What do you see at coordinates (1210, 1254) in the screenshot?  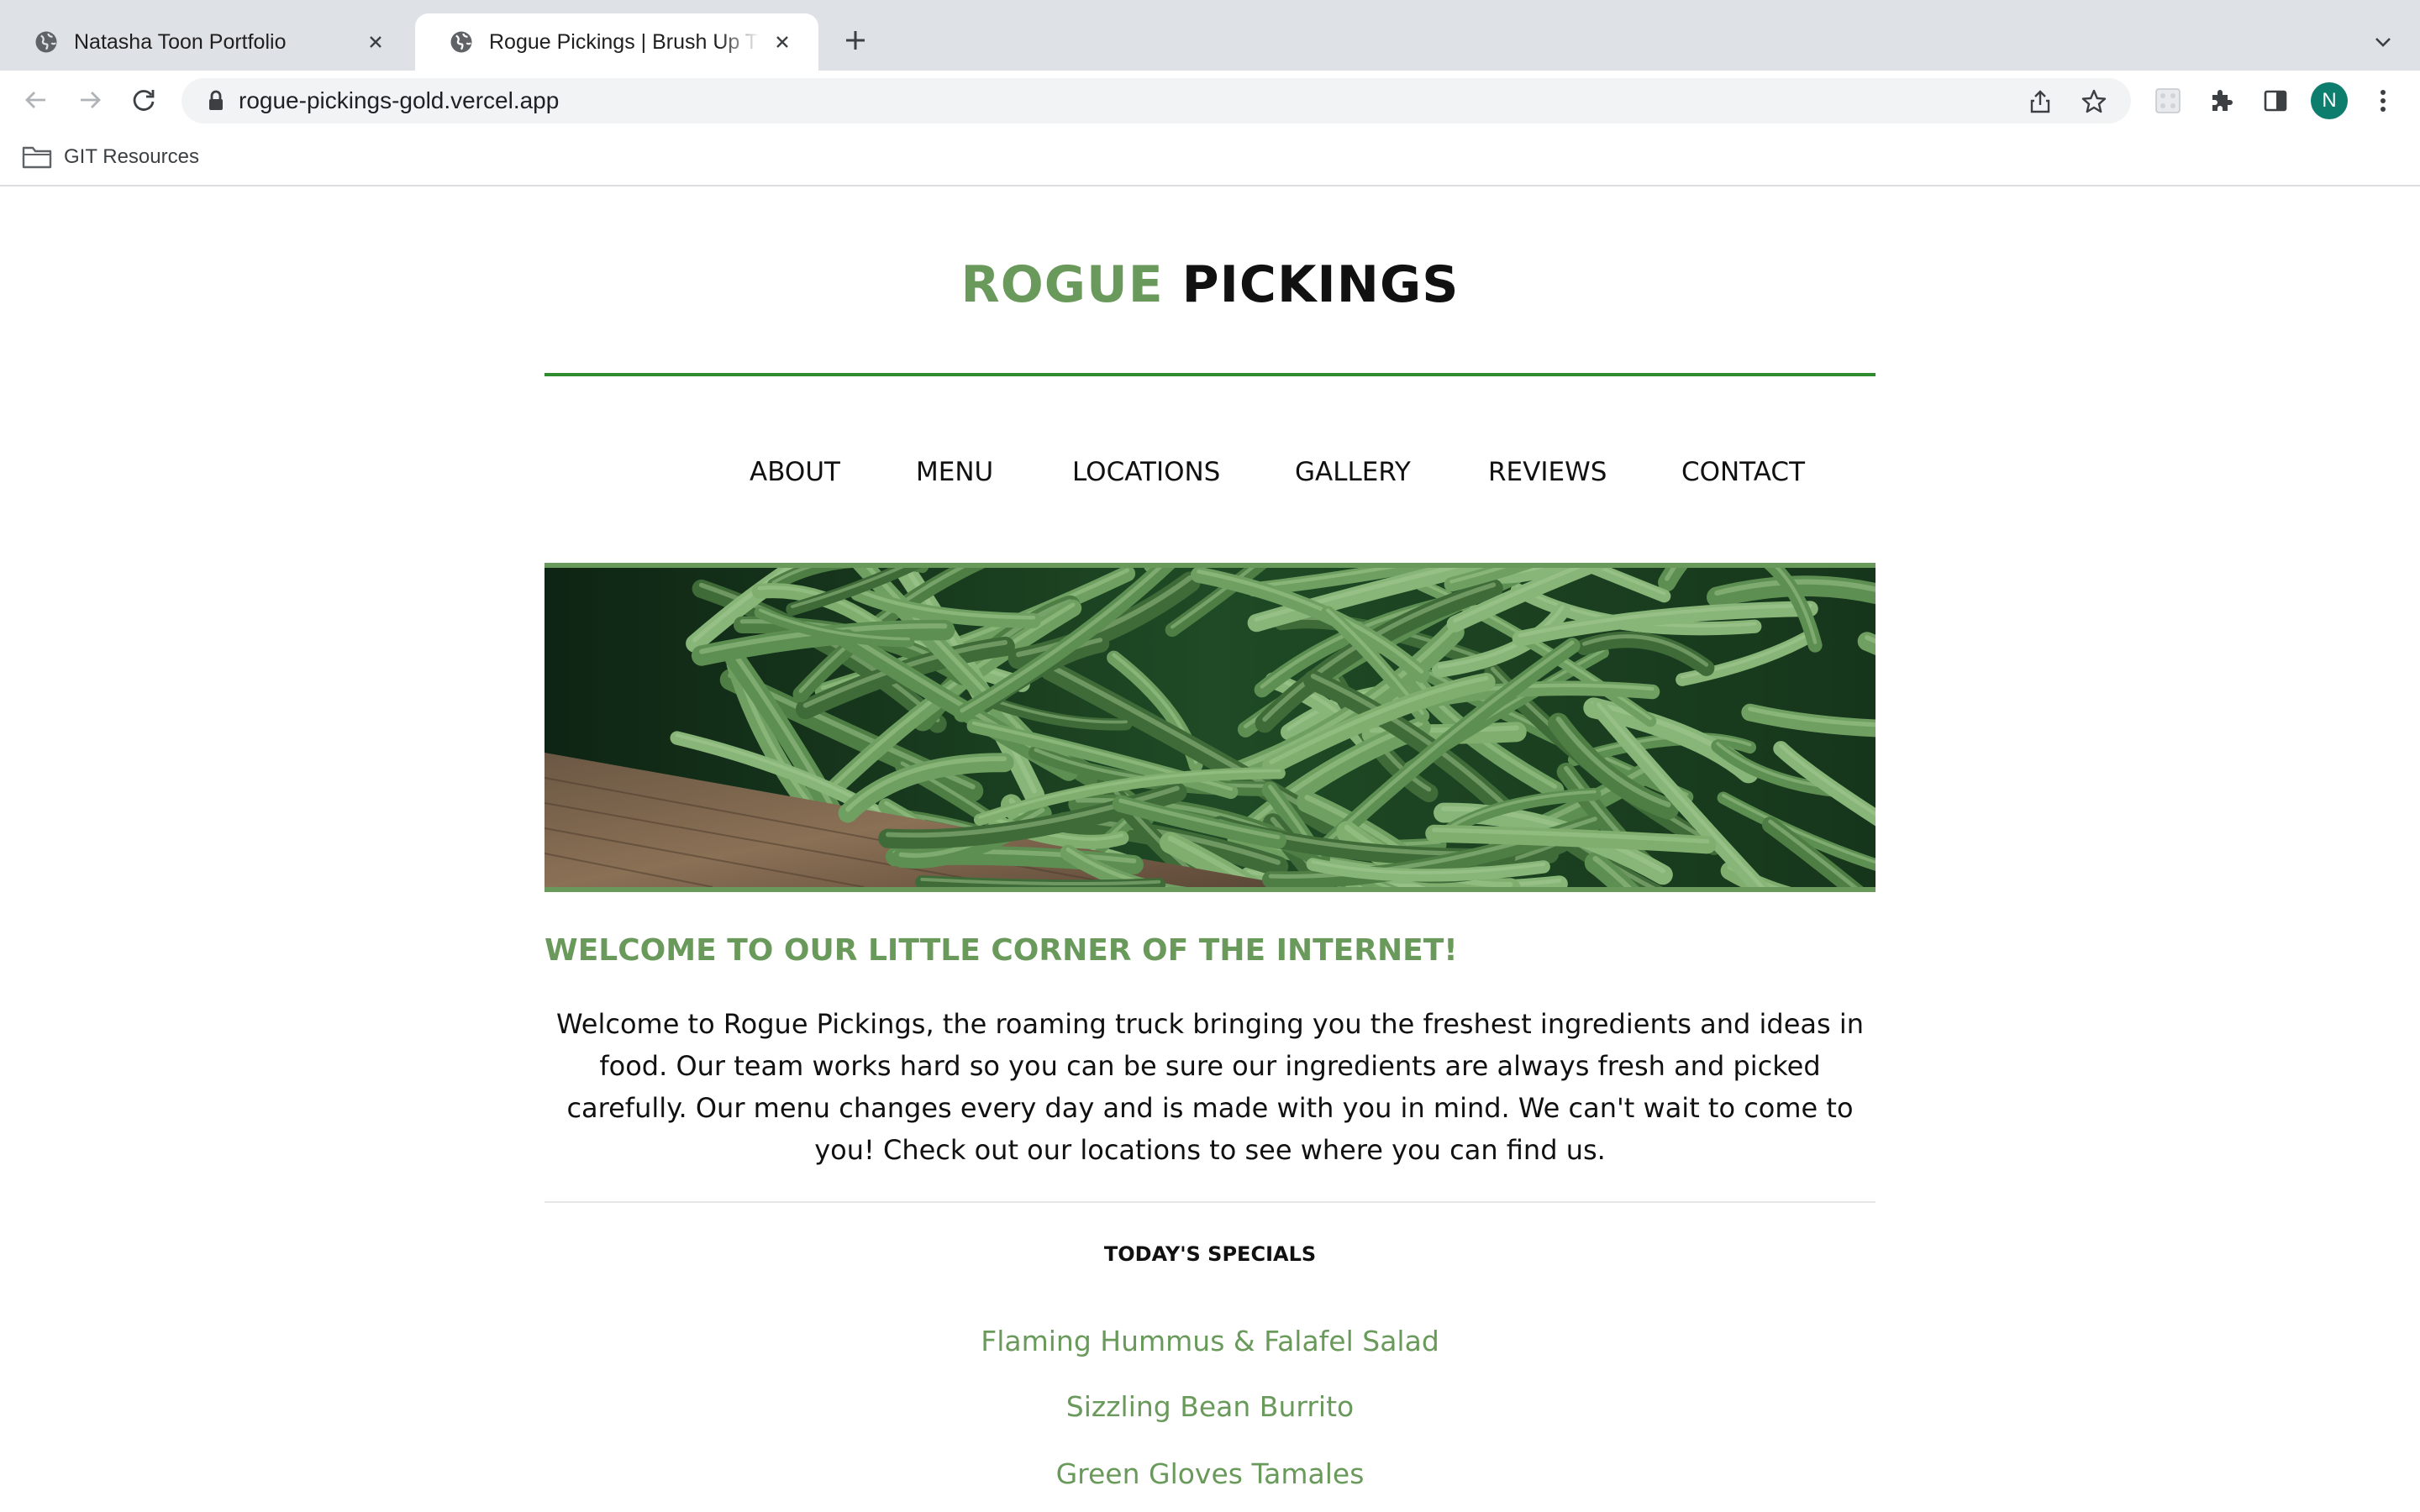 I see `specials-heading: TODAY'S SPECIALS` at bounding box center [1210, 1254].